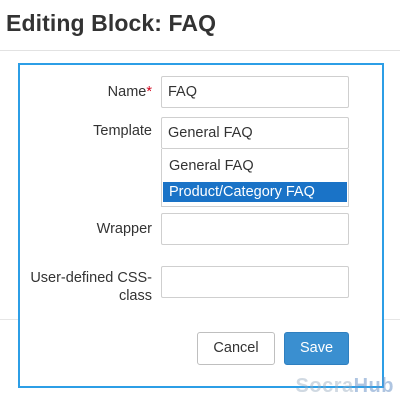 Image resolution: width=400 pixels, height=400 pixels. I want to click on watermark-part2: Hub, so click(373, 386).